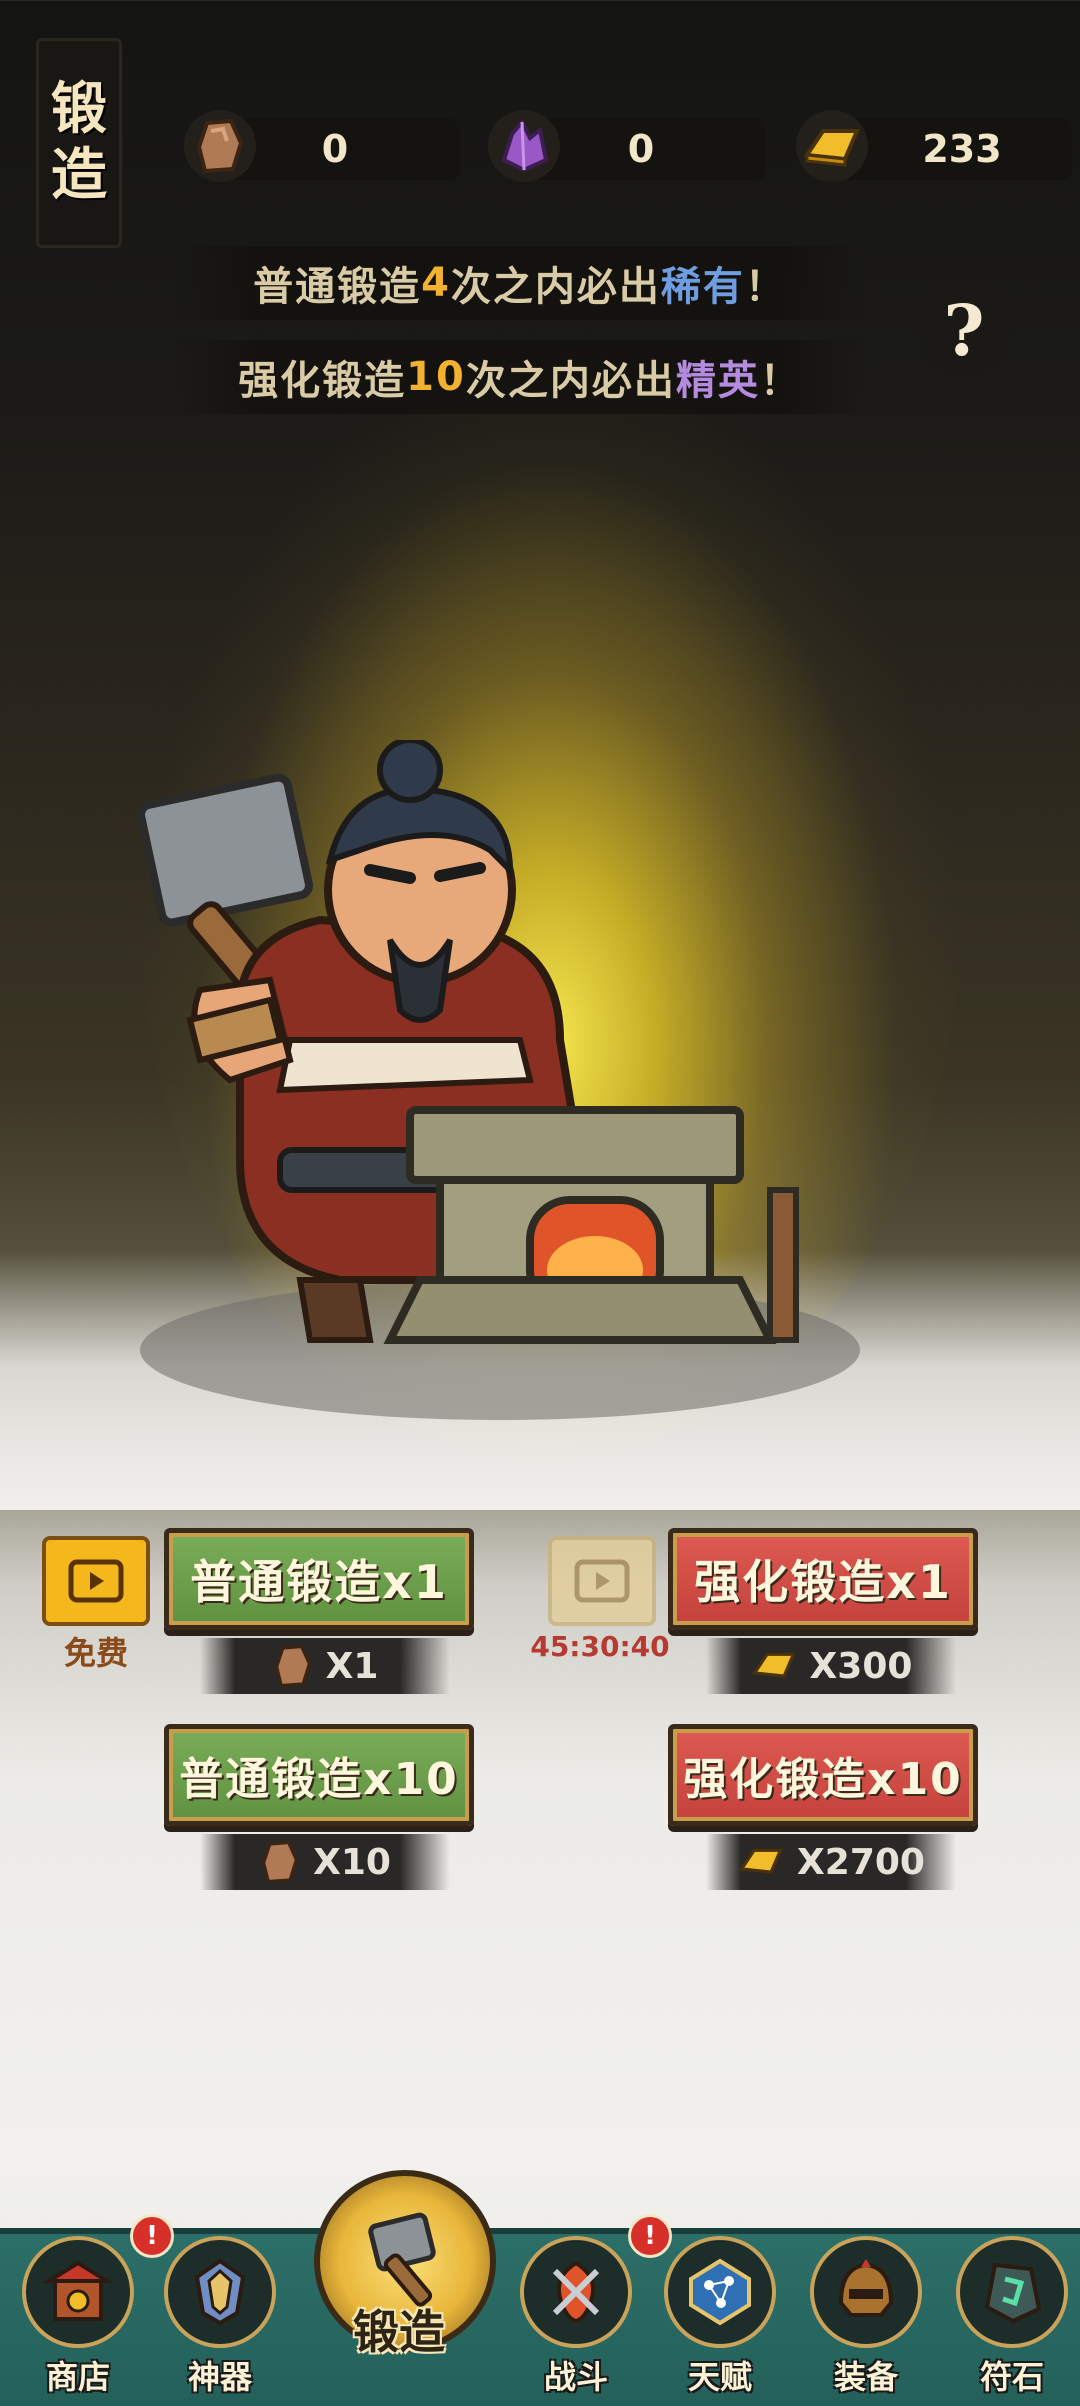 Image resolution: width=1080 pixels, height=2406 pixels. I want to click on banner-normal-suffix: ！, so click(765, 287).